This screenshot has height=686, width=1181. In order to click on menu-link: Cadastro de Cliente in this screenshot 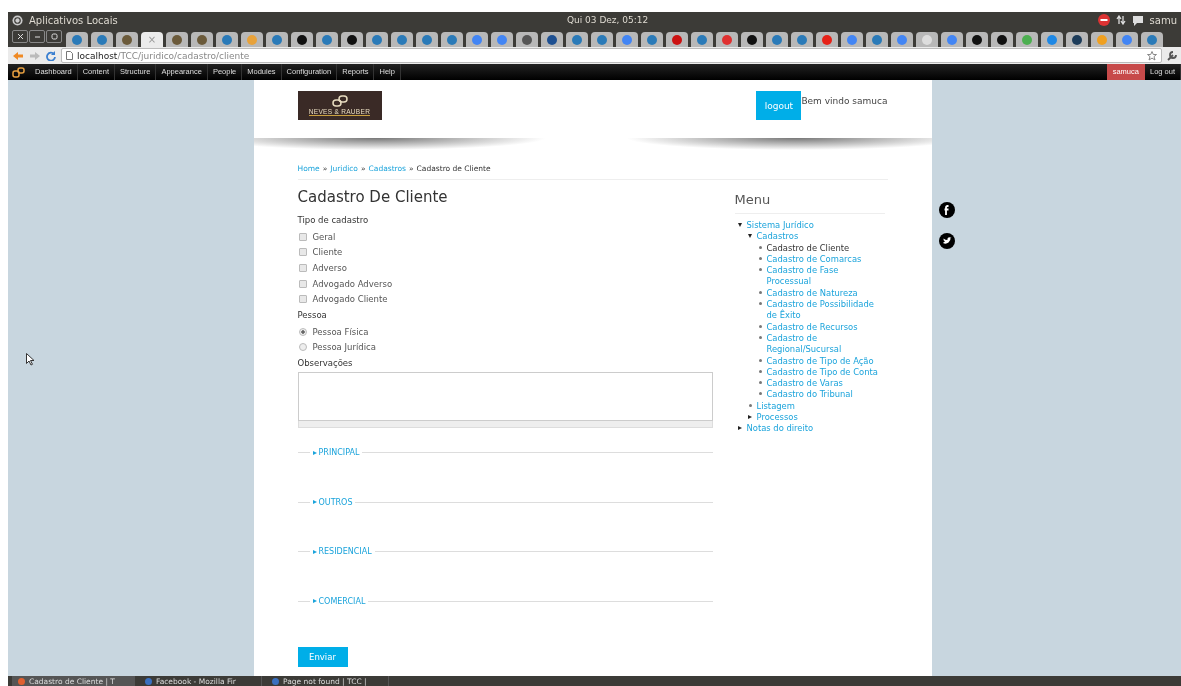, I will do `click(808, 248)`.